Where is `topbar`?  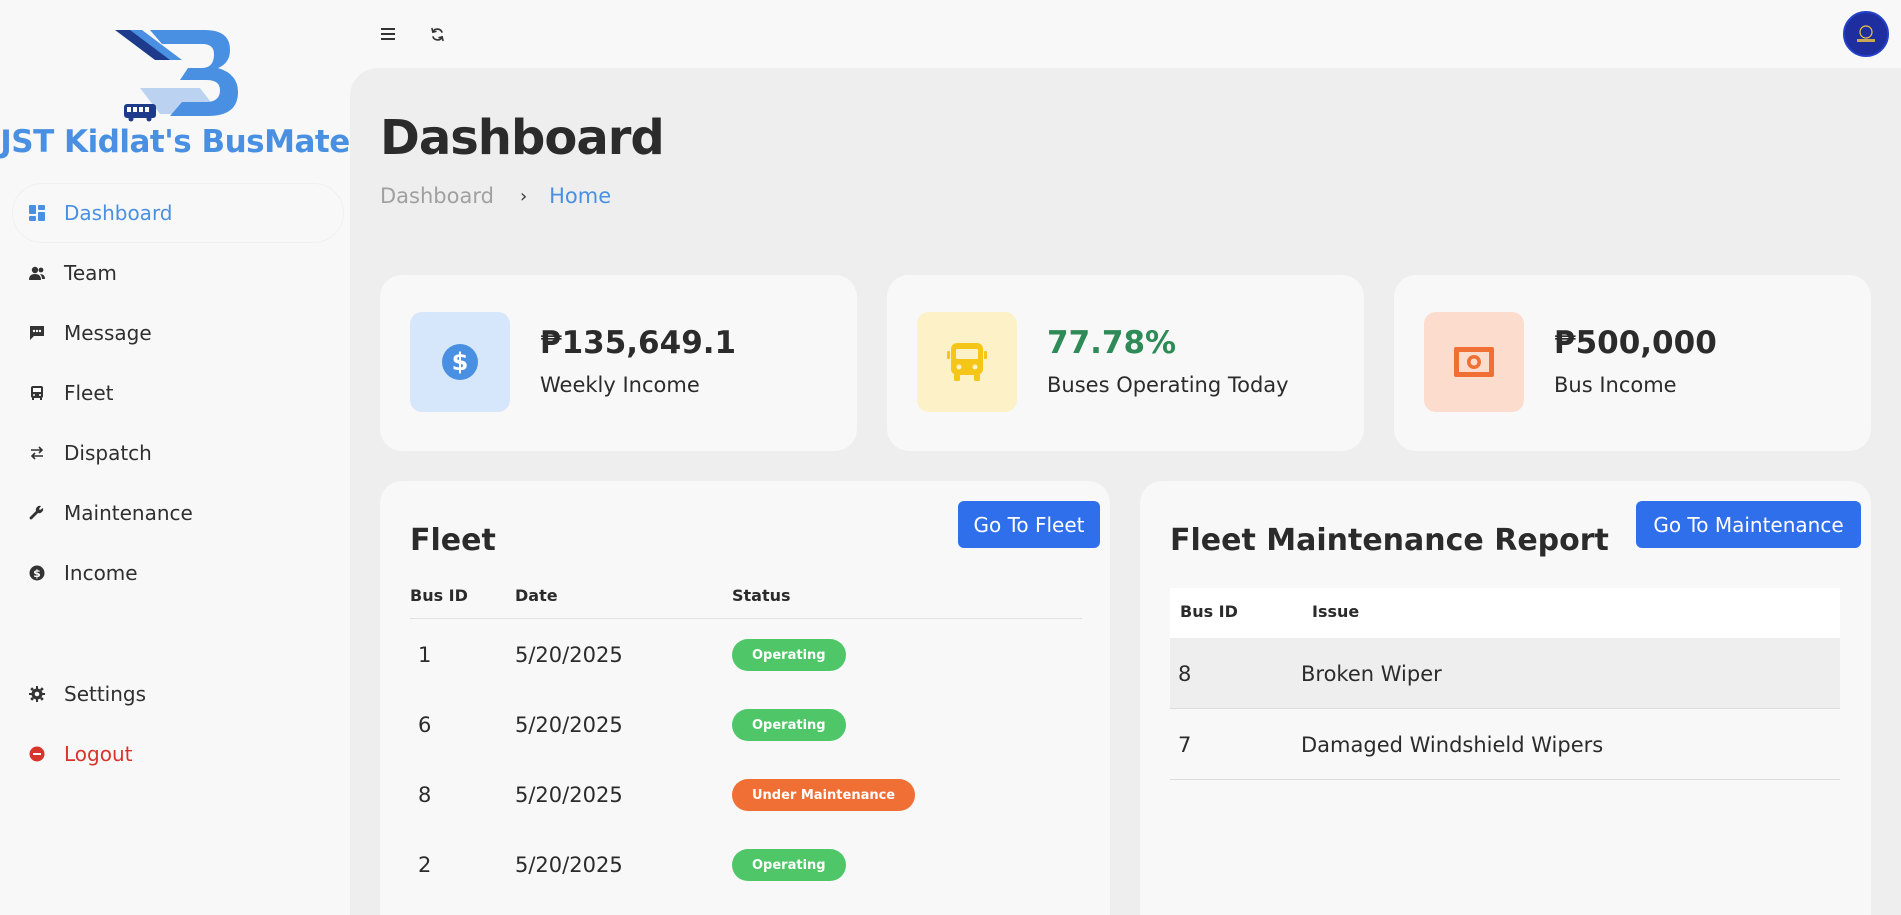 topbar is located at coordinates (1125, 34).